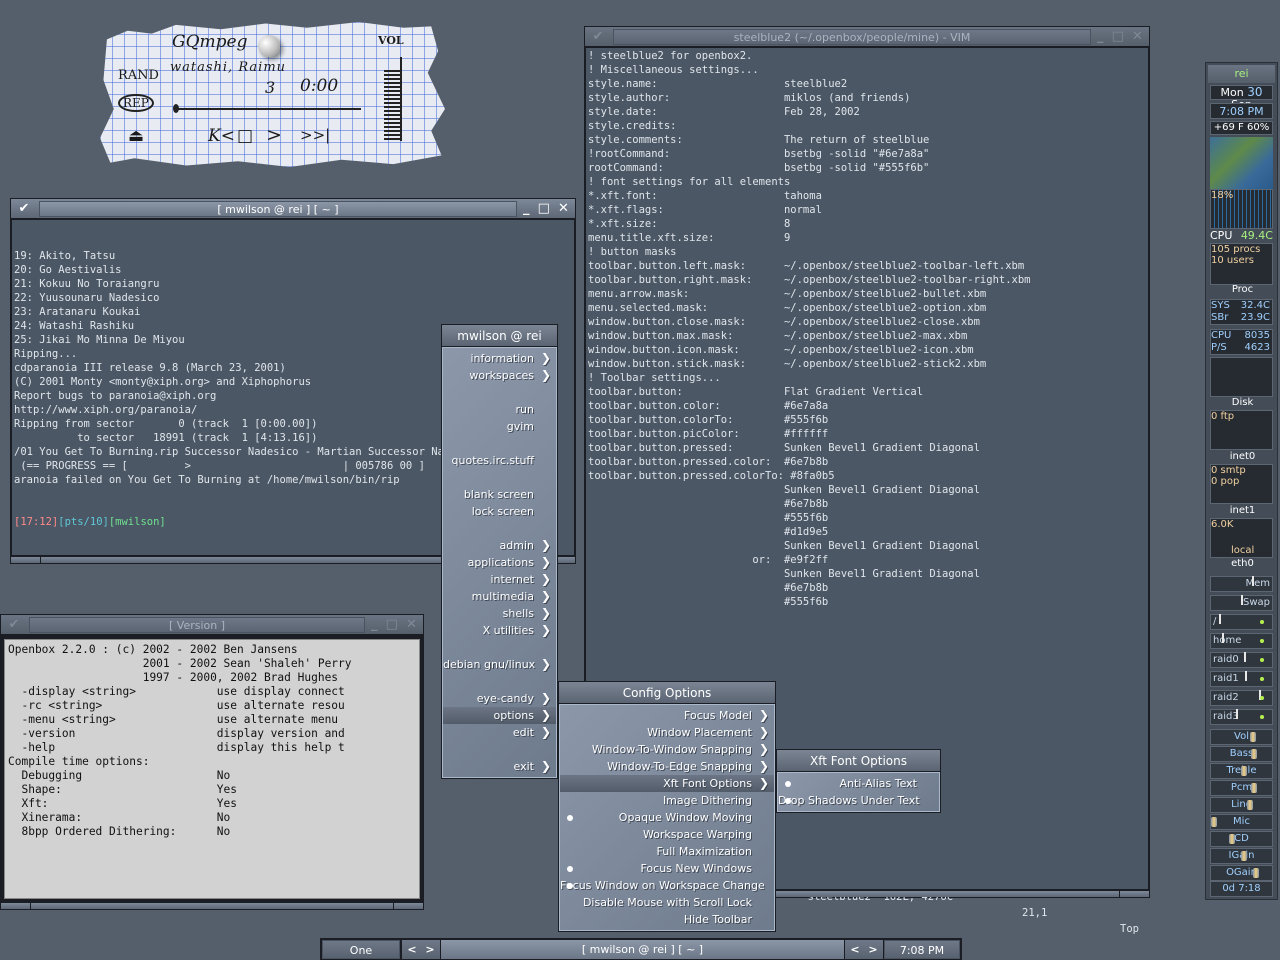 The height and width of the screenshot is (960, 1280). Describe the element at coordinates (667, 783) in the screenshot. I see `menu-item-xft-font-options: Xft Font Options ❯` at that location.